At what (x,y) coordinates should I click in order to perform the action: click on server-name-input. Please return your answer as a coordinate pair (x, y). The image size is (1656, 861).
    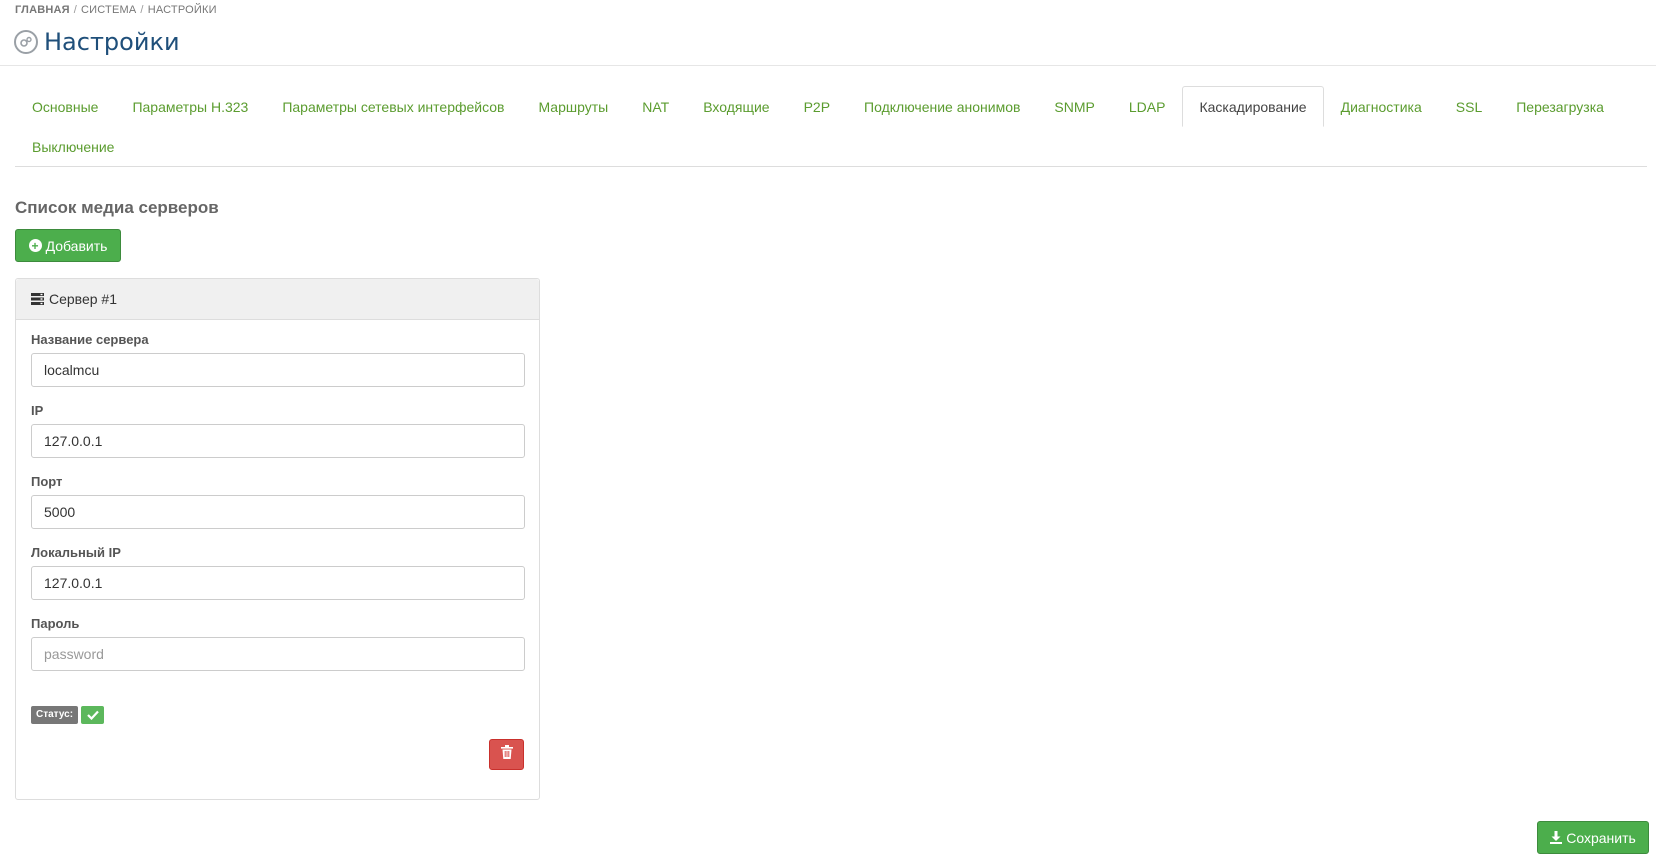
    Looking at the image, I should click on (278, 370).